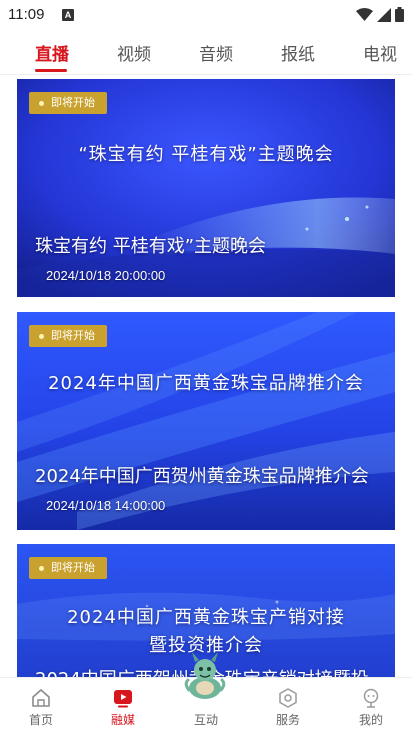 The width and height of the screenshot is (412, 733). I want to click on profile-icon, so click(371, 698).